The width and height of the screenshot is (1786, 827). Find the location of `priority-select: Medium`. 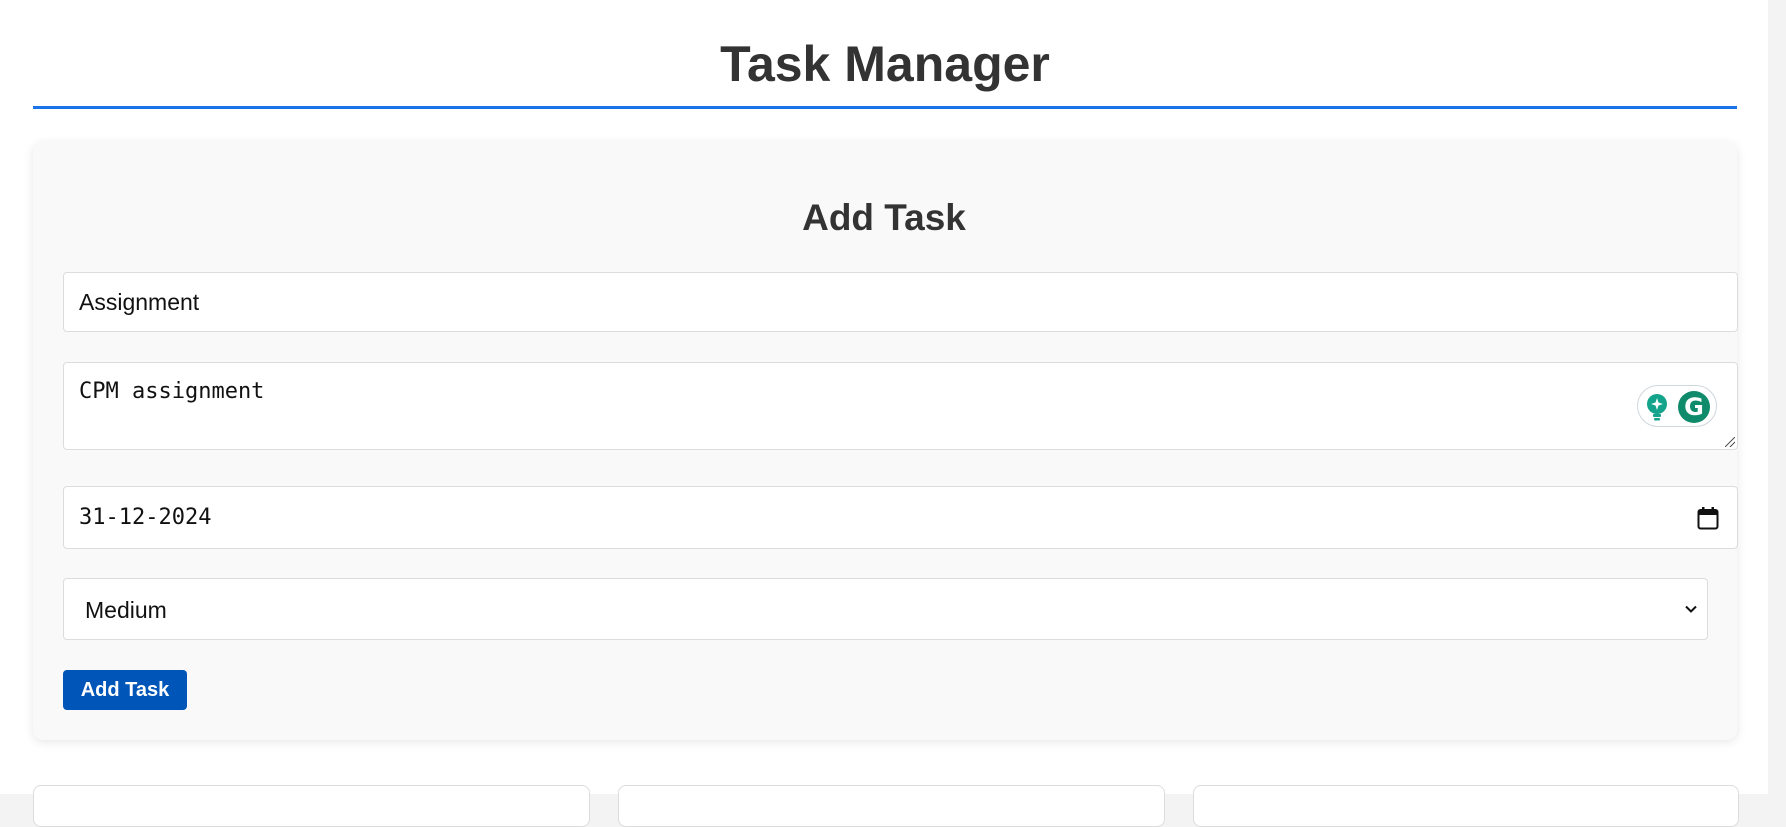

priority-select: Medium is located at coordinates (885, 609).